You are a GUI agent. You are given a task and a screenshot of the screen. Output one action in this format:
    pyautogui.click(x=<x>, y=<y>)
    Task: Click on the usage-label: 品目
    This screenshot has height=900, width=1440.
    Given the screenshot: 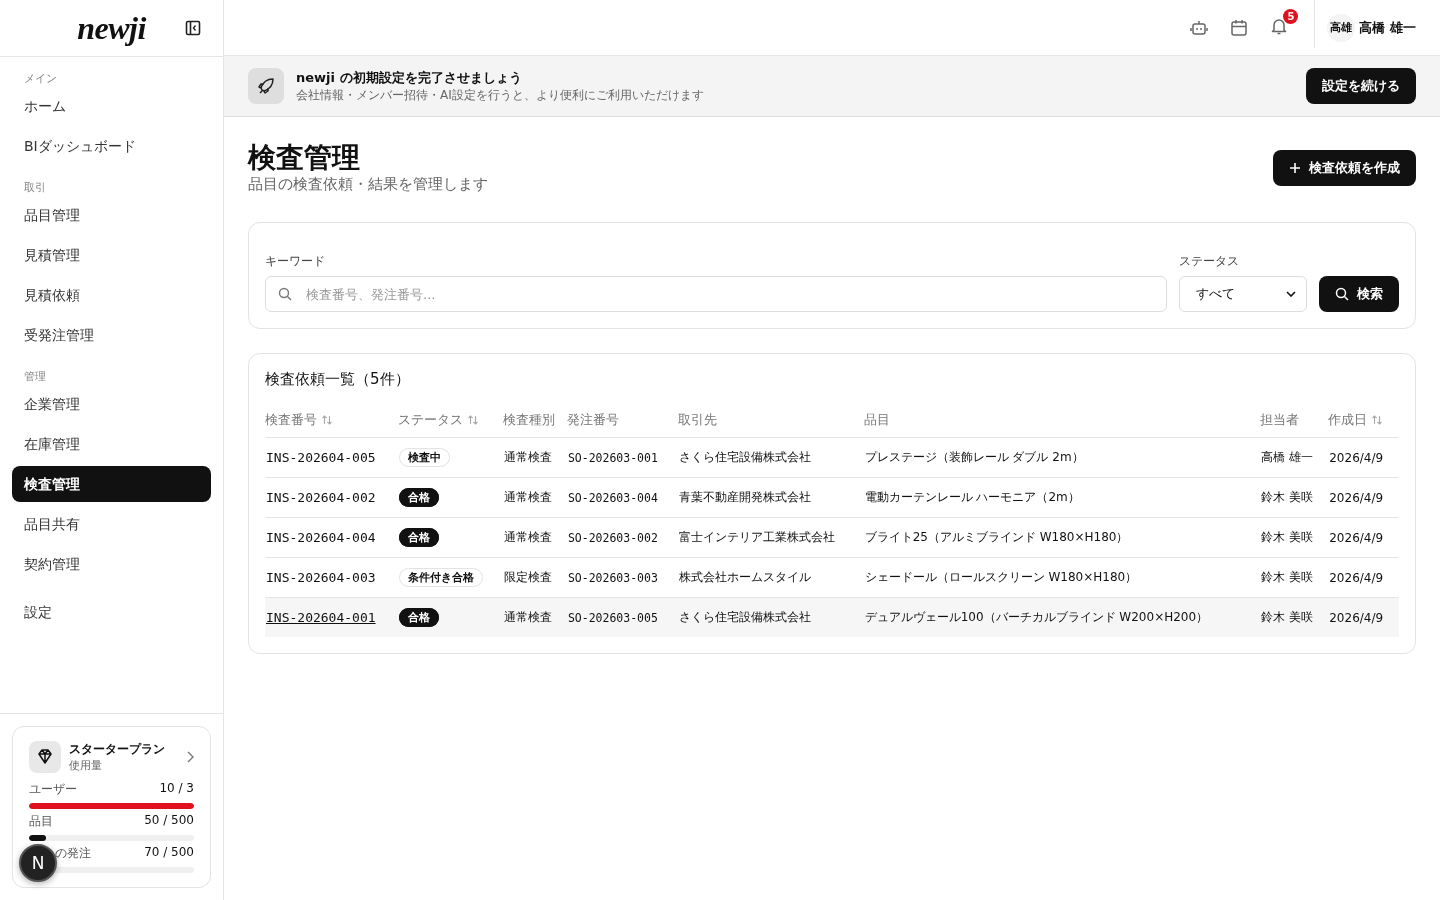 What is the action you would take?
    pyautogui.click(x=41, y=821)
    